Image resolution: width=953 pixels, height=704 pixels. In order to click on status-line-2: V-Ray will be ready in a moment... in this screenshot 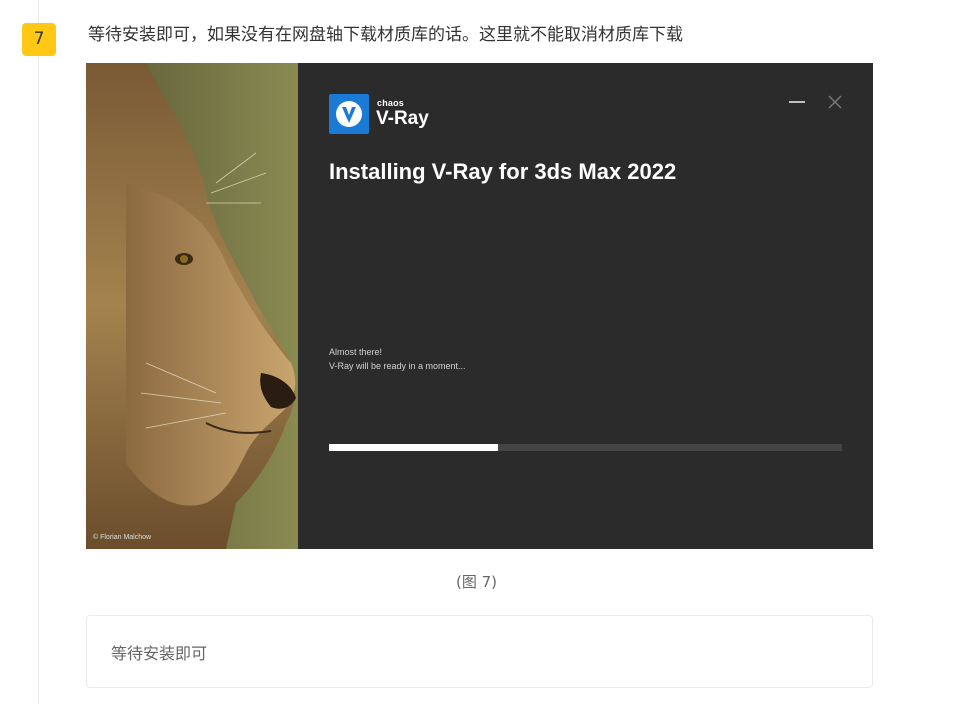, I will do `click(397, 366)`.